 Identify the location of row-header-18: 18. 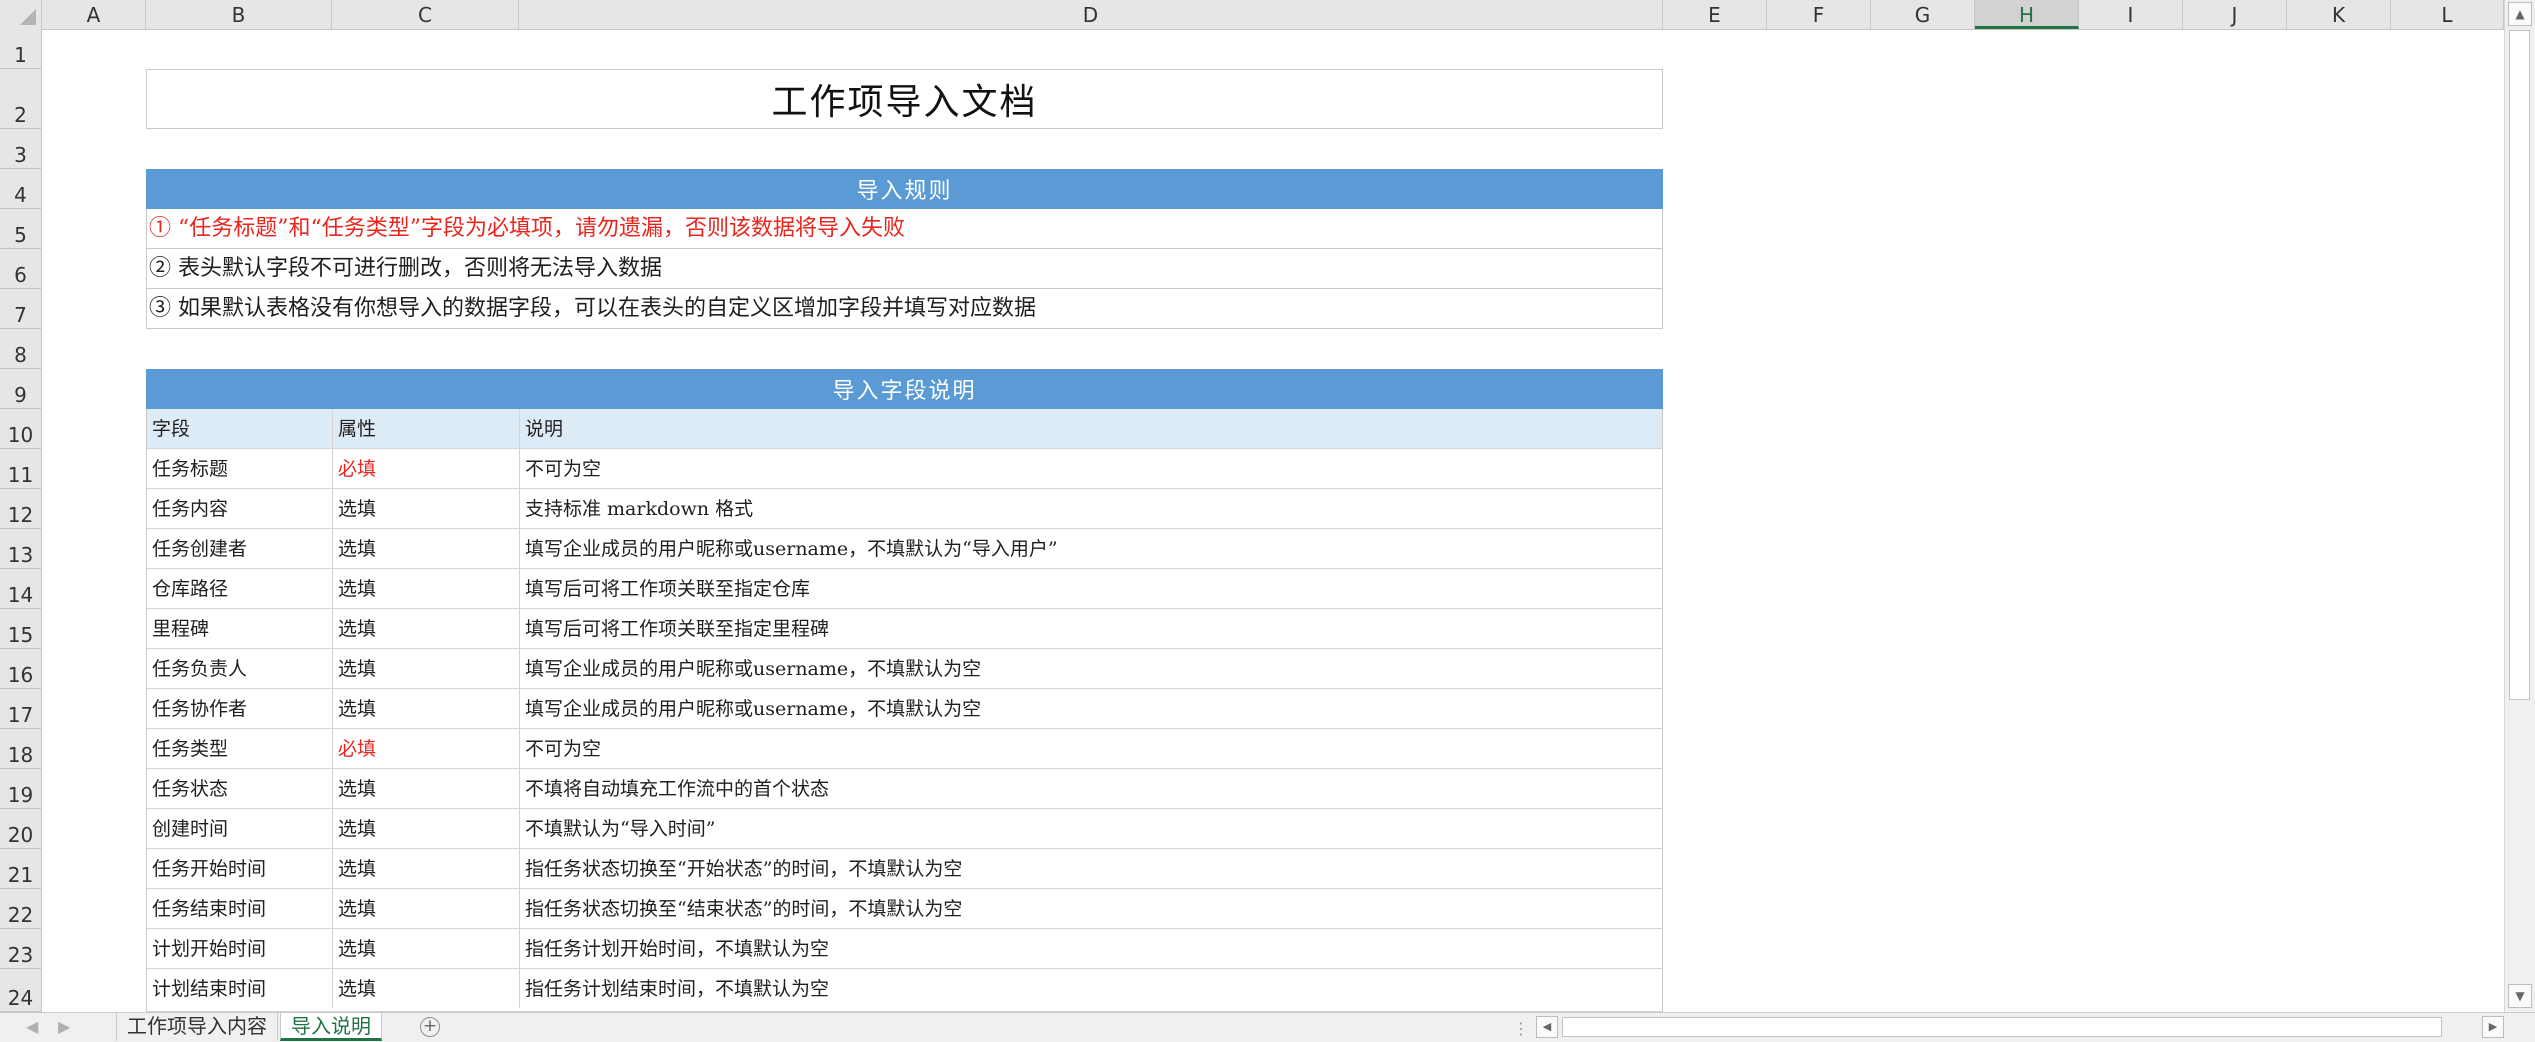
(21, 749).